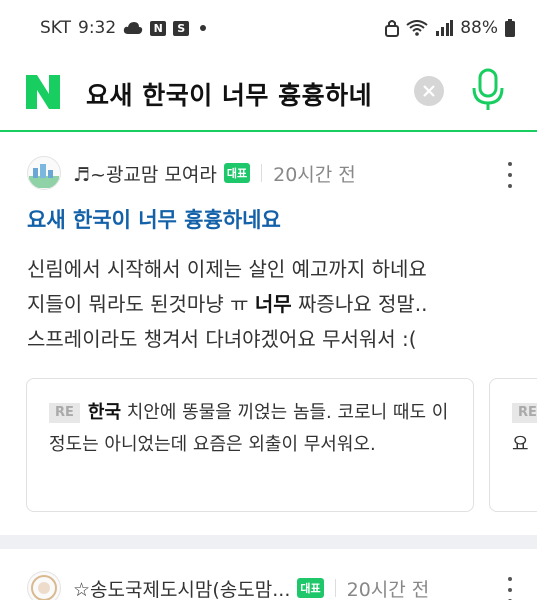 Image resolution: width=537 pixels, height=600 pixels. I want to click on clear-search-button, so click(429, 91).